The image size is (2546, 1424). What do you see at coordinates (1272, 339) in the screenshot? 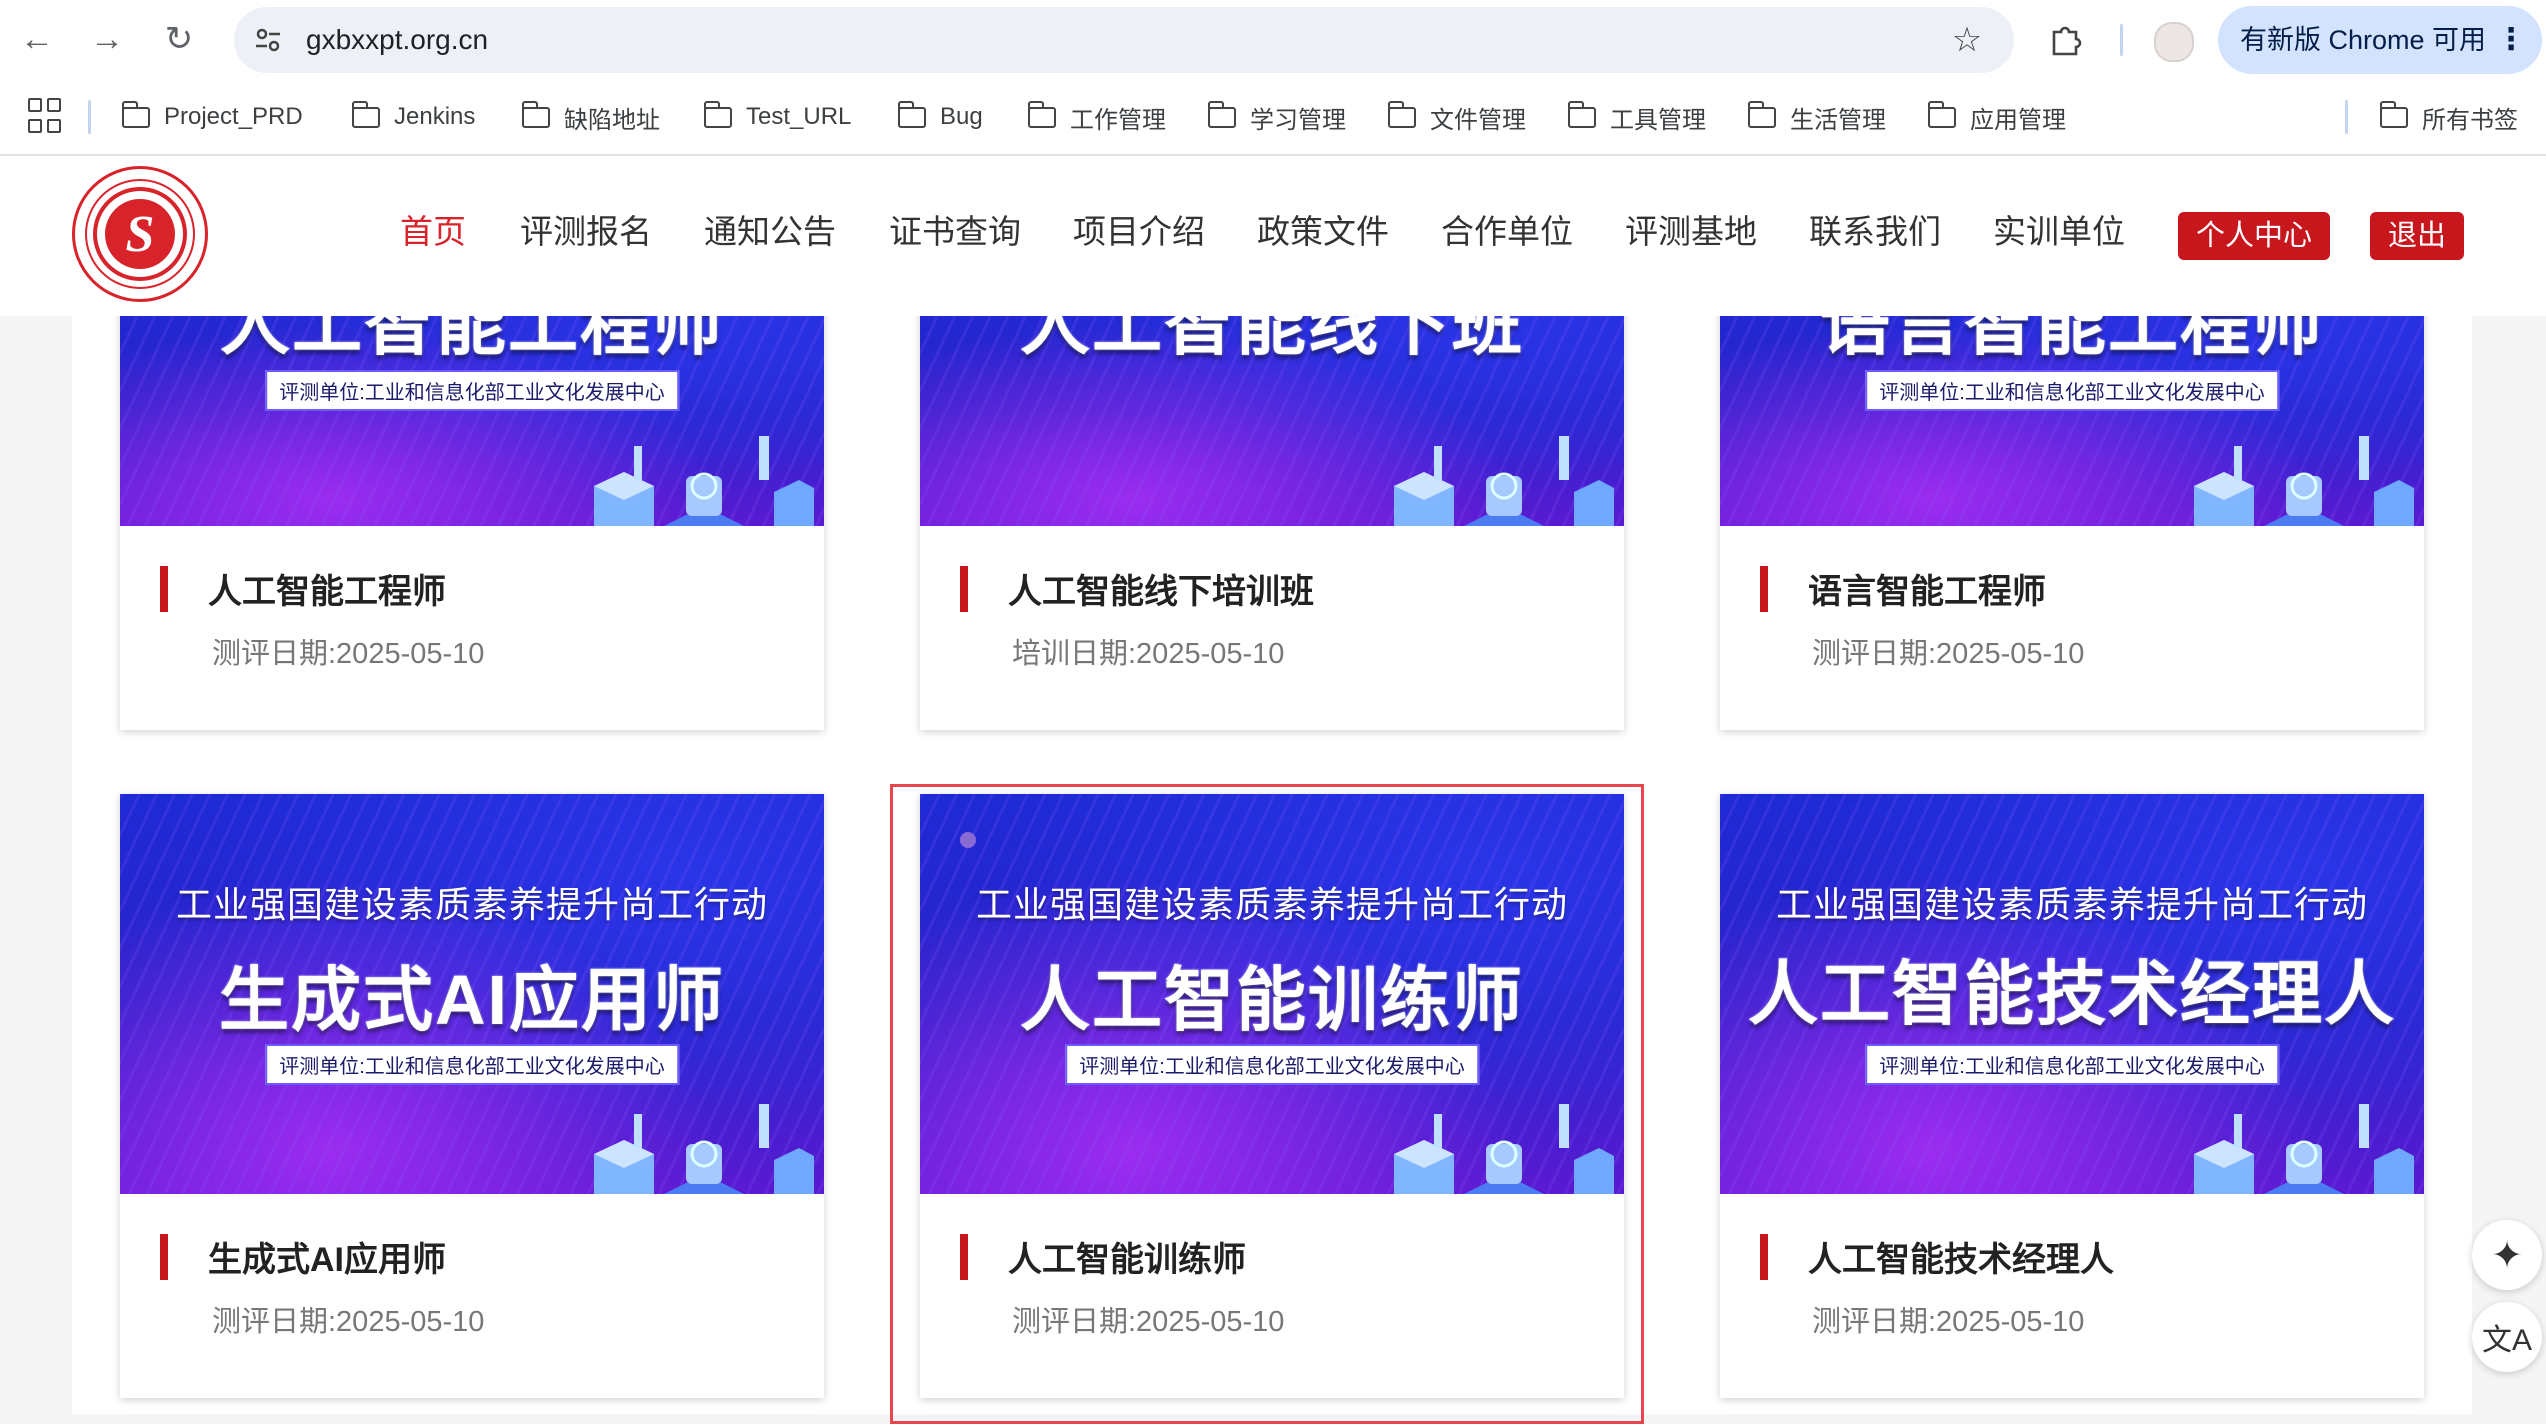
I see `banner-title: 人工智能线下班` at bounding box center [1272, 339].